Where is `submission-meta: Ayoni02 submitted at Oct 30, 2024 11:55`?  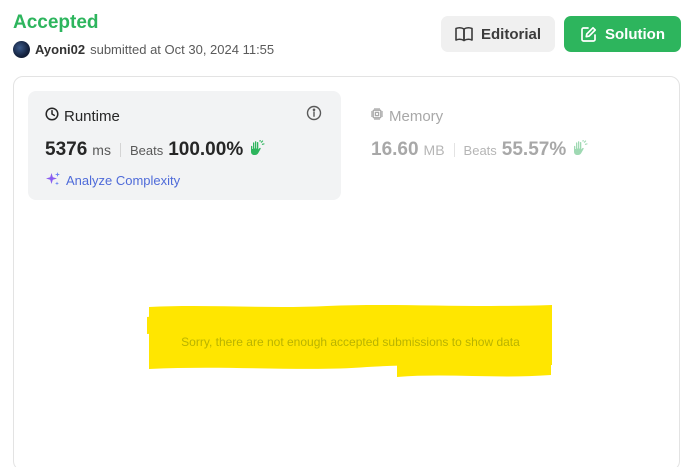 submission-meta: Ayoni02 submitted at Oct 30, 2024 11:55 is located at coordinates (143, 49).